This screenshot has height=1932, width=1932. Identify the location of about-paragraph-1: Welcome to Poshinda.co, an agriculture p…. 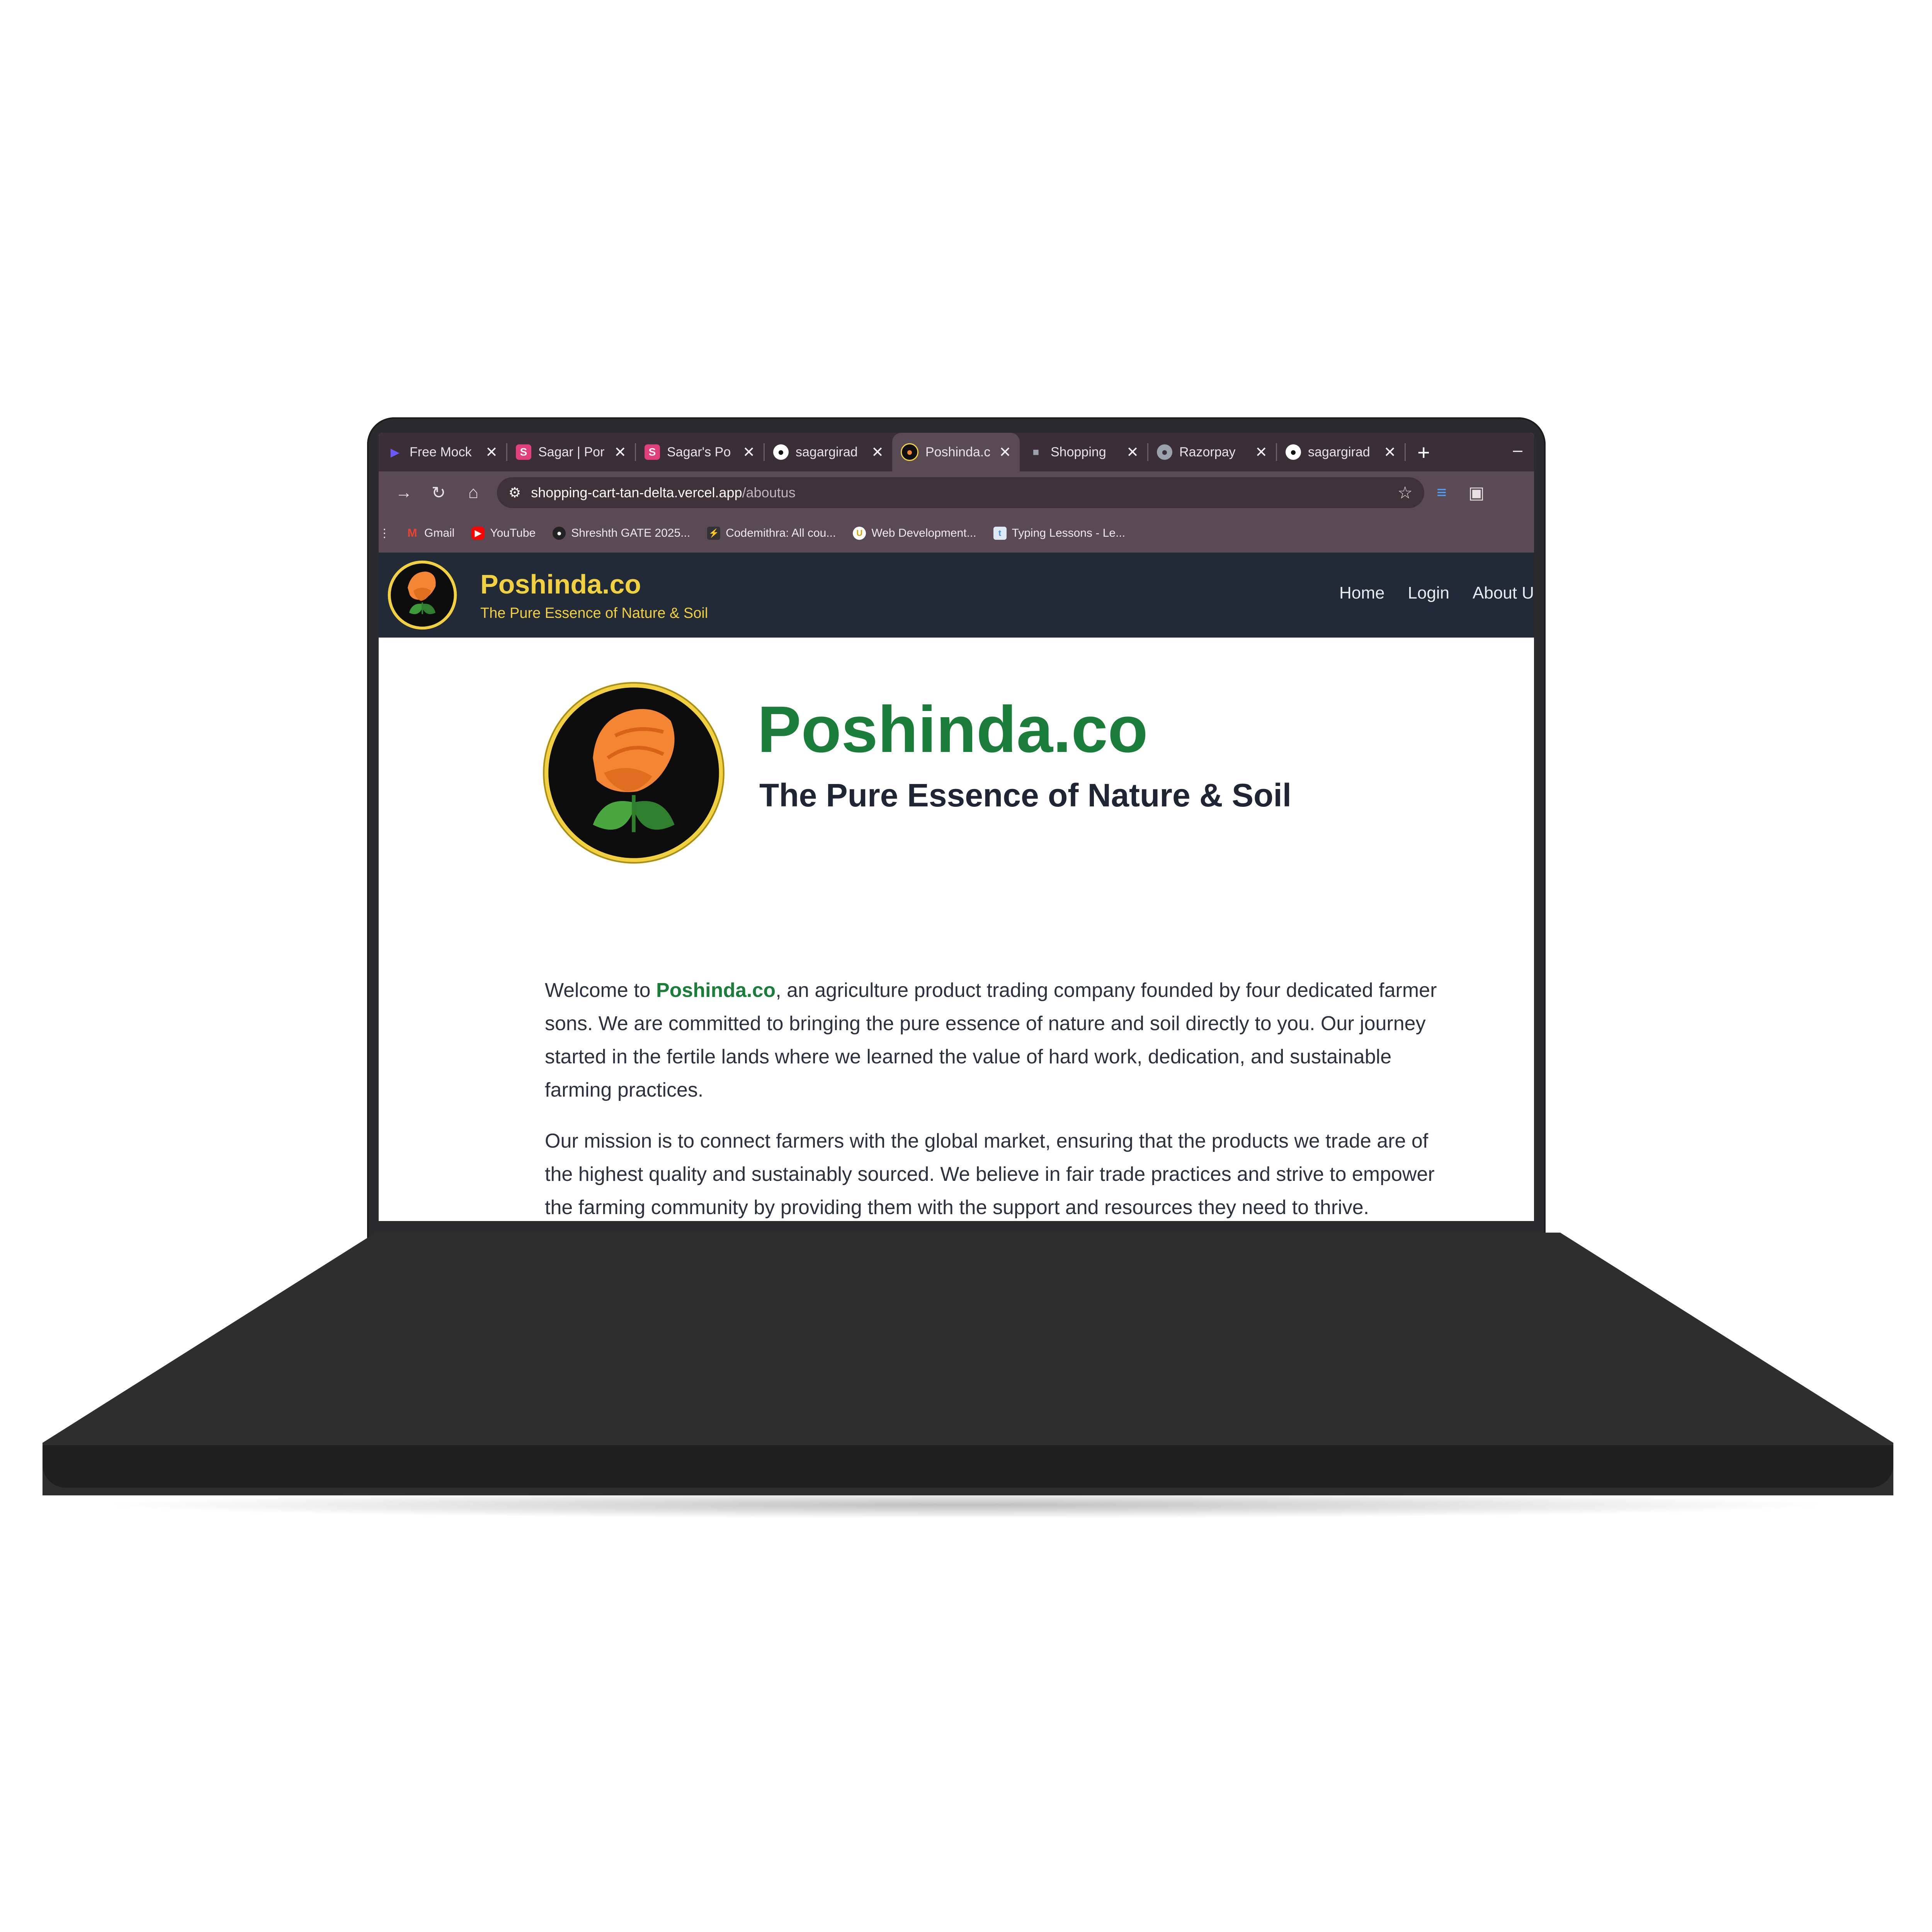
(1001, 1041).